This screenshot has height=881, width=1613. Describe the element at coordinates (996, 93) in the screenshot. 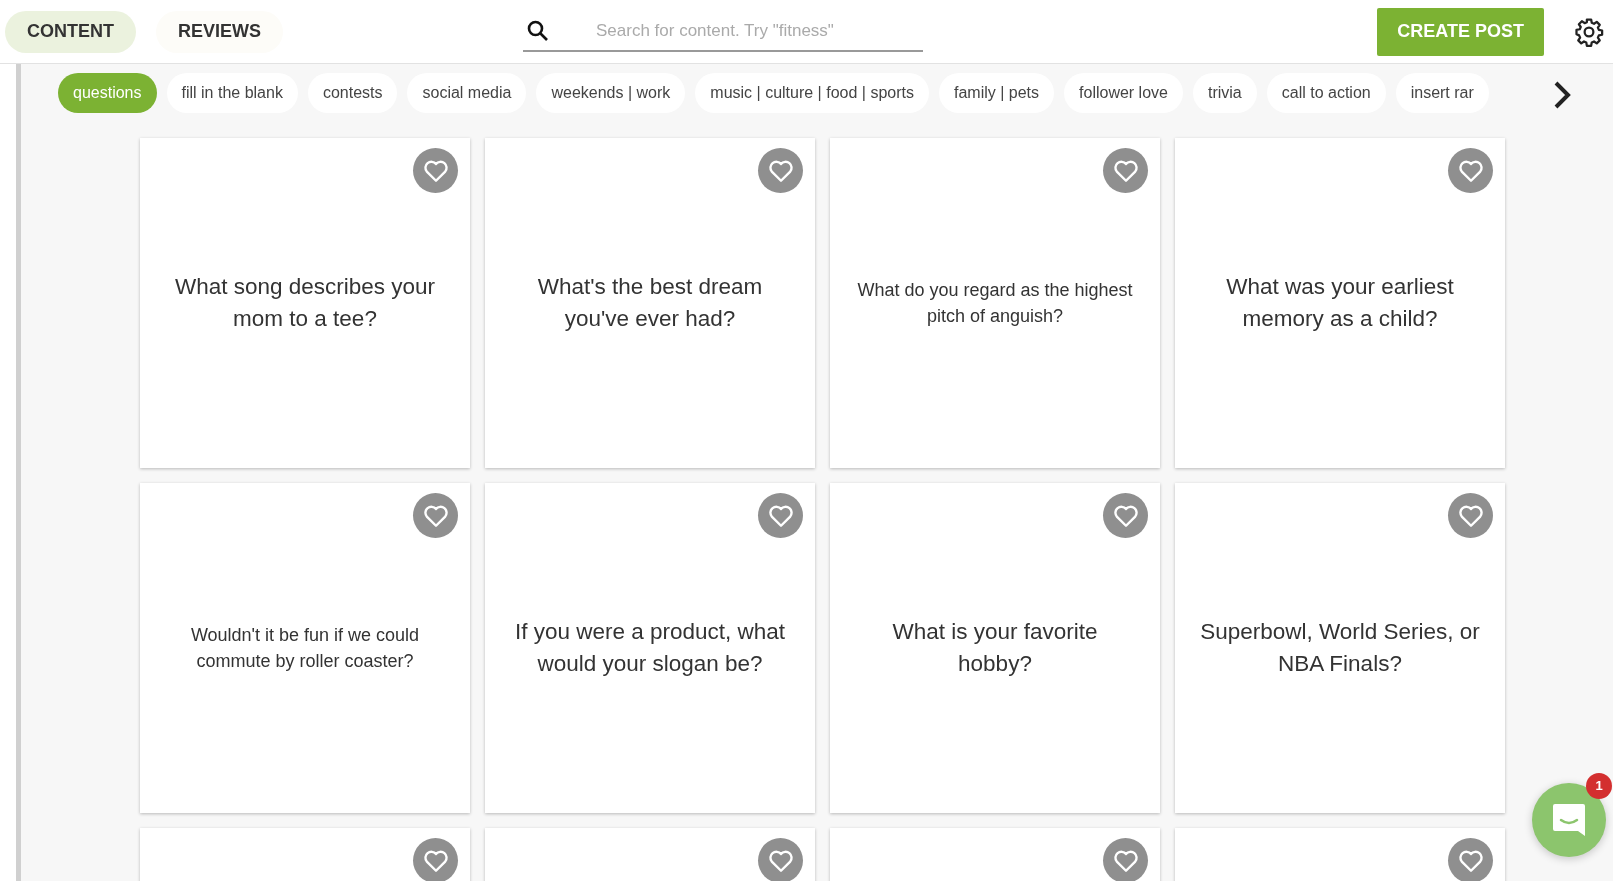

I see `category-chip: family | pets` at that location.